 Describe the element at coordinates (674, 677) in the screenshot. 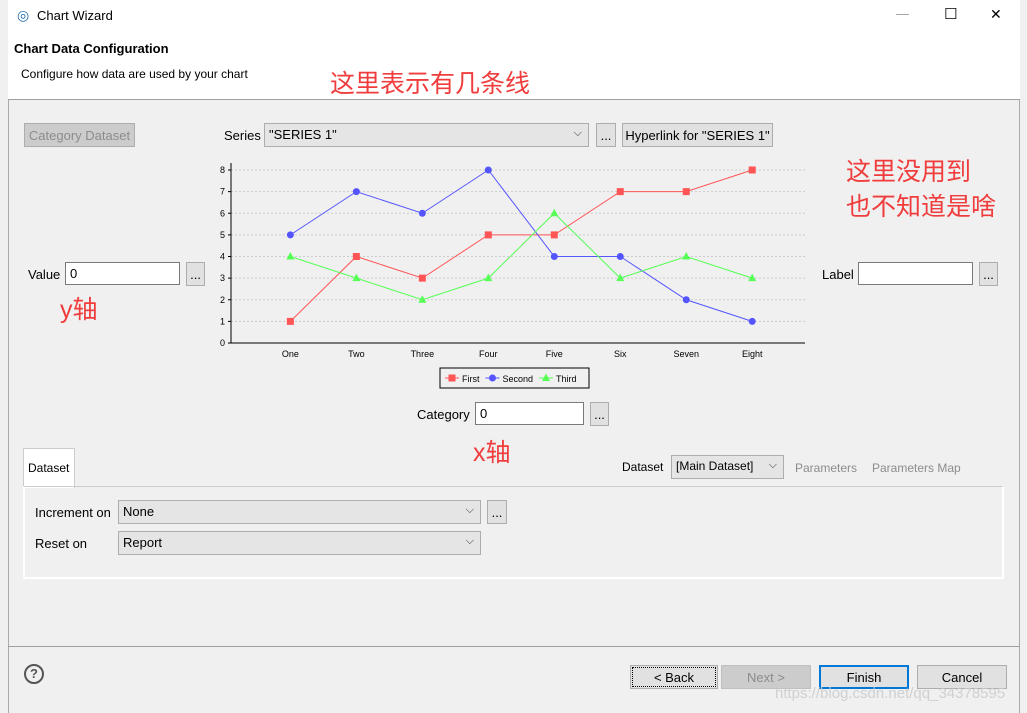

I see `back-button: < Back` at that location.